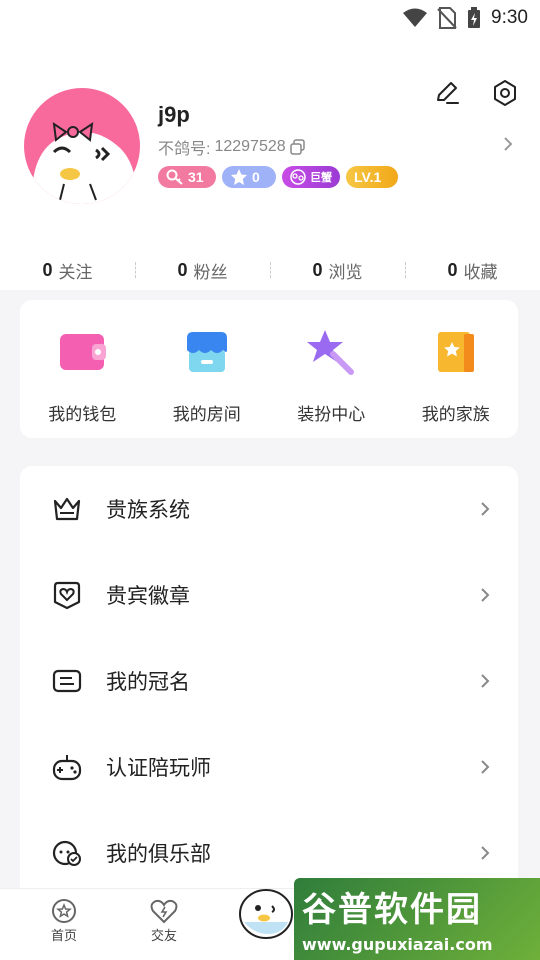  What do you see at coordinates (456, 352) in the screenshot?
I see `family-book-icon` at bounding box center [456, 352].